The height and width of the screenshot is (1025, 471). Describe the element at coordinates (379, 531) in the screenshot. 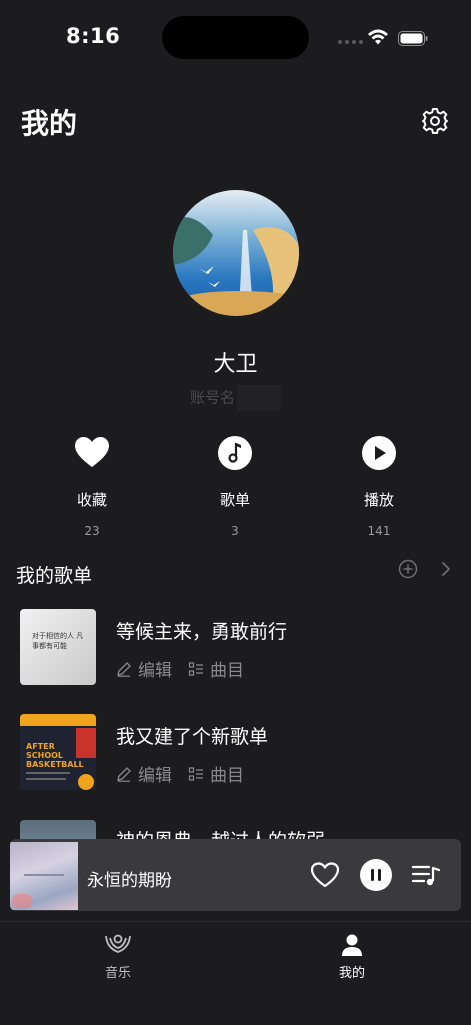

I see `stat-count: 141` at that location.